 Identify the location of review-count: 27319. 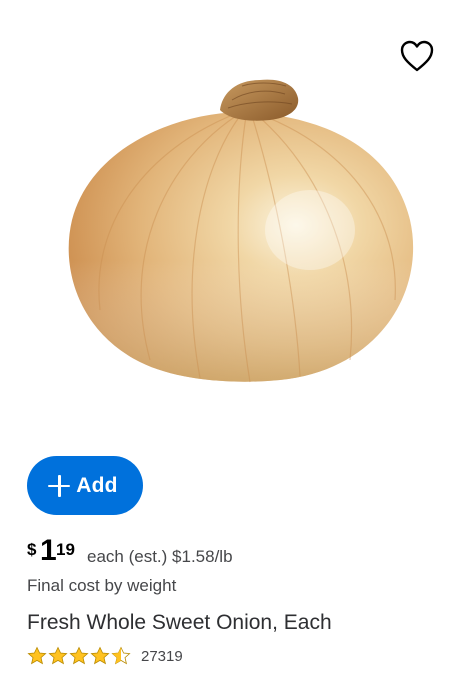
(162, 656).